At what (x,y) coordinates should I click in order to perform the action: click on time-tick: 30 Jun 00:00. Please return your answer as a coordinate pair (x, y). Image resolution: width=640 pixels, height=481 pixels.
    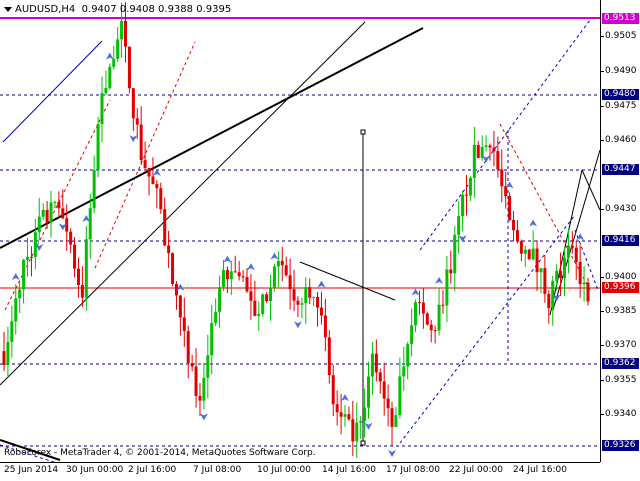
    Looking at the image, I should click on (95, 470).